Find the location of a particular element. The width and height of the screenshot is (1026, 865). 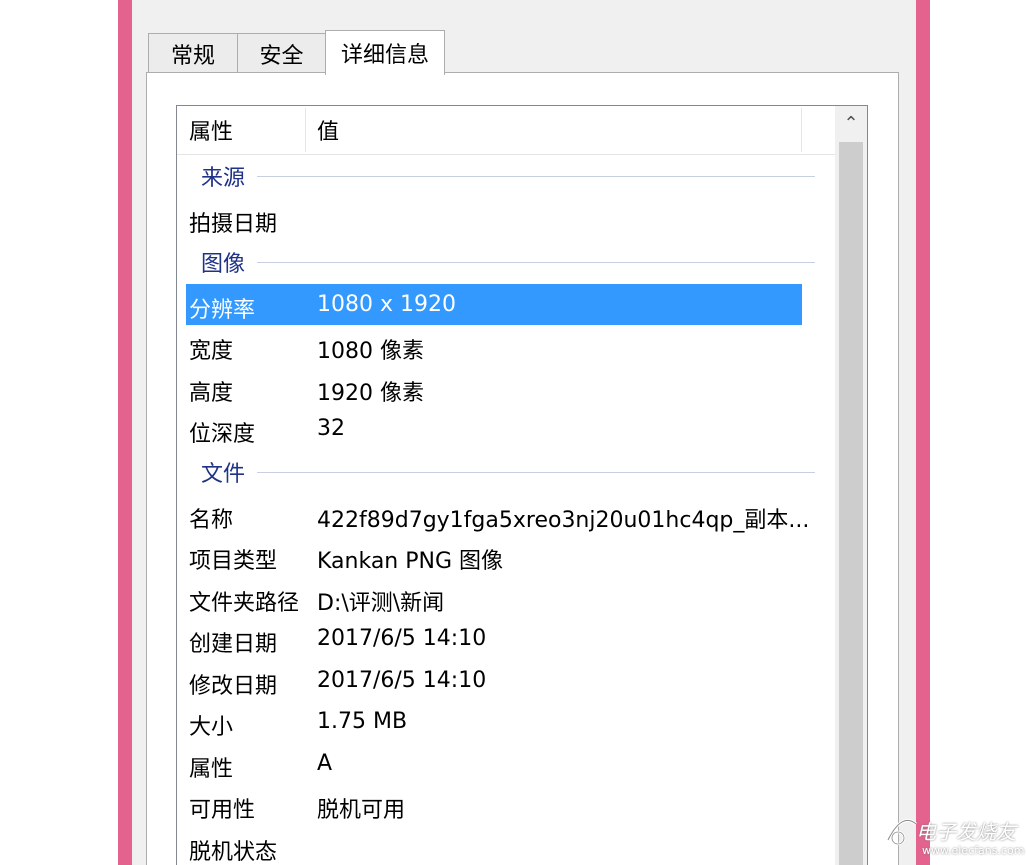

property-name: 名称 is located at coordinates (211, 520).